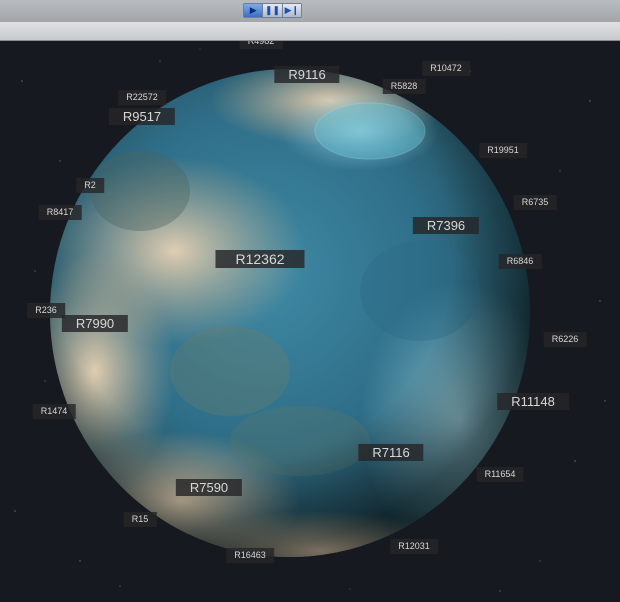 Image resolution: width=620 pixels, height=602 pixels. What do you see at coordinates (310, 31) in the screenshot?
I see `sub-toolbar` at bounding box center [310, 31].